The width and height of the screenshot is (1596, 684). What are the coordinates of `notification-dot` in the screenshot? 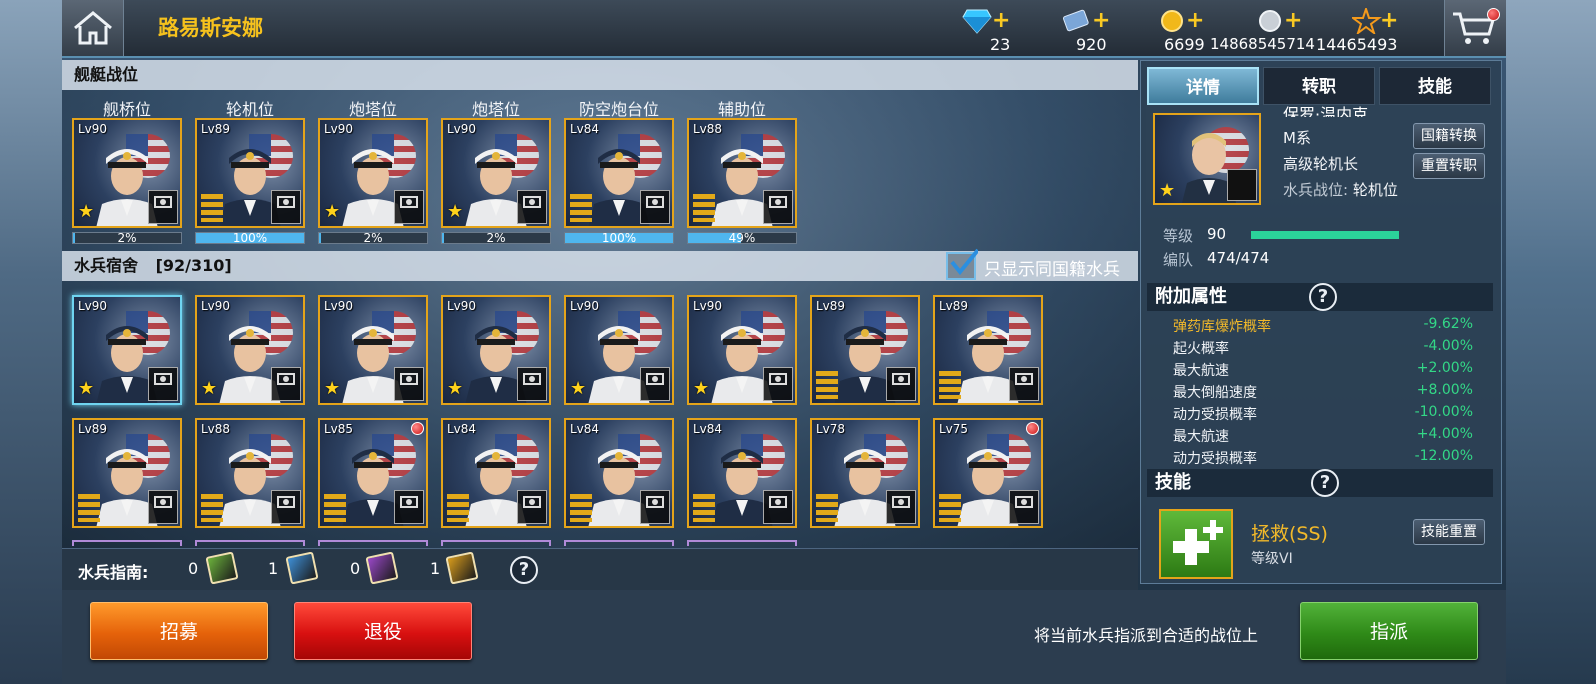 It's located at (1032, 428).